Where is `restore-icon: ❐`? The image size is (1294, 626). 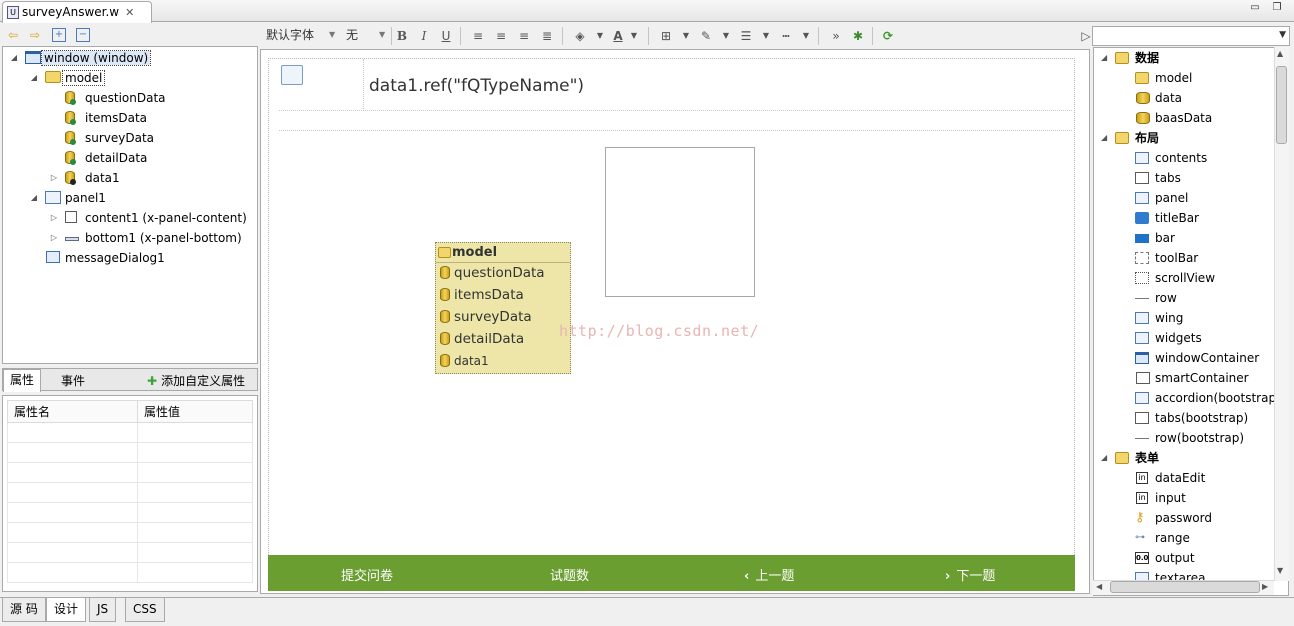 restore-icon: ❐ is located at coordinates (1277, 8).